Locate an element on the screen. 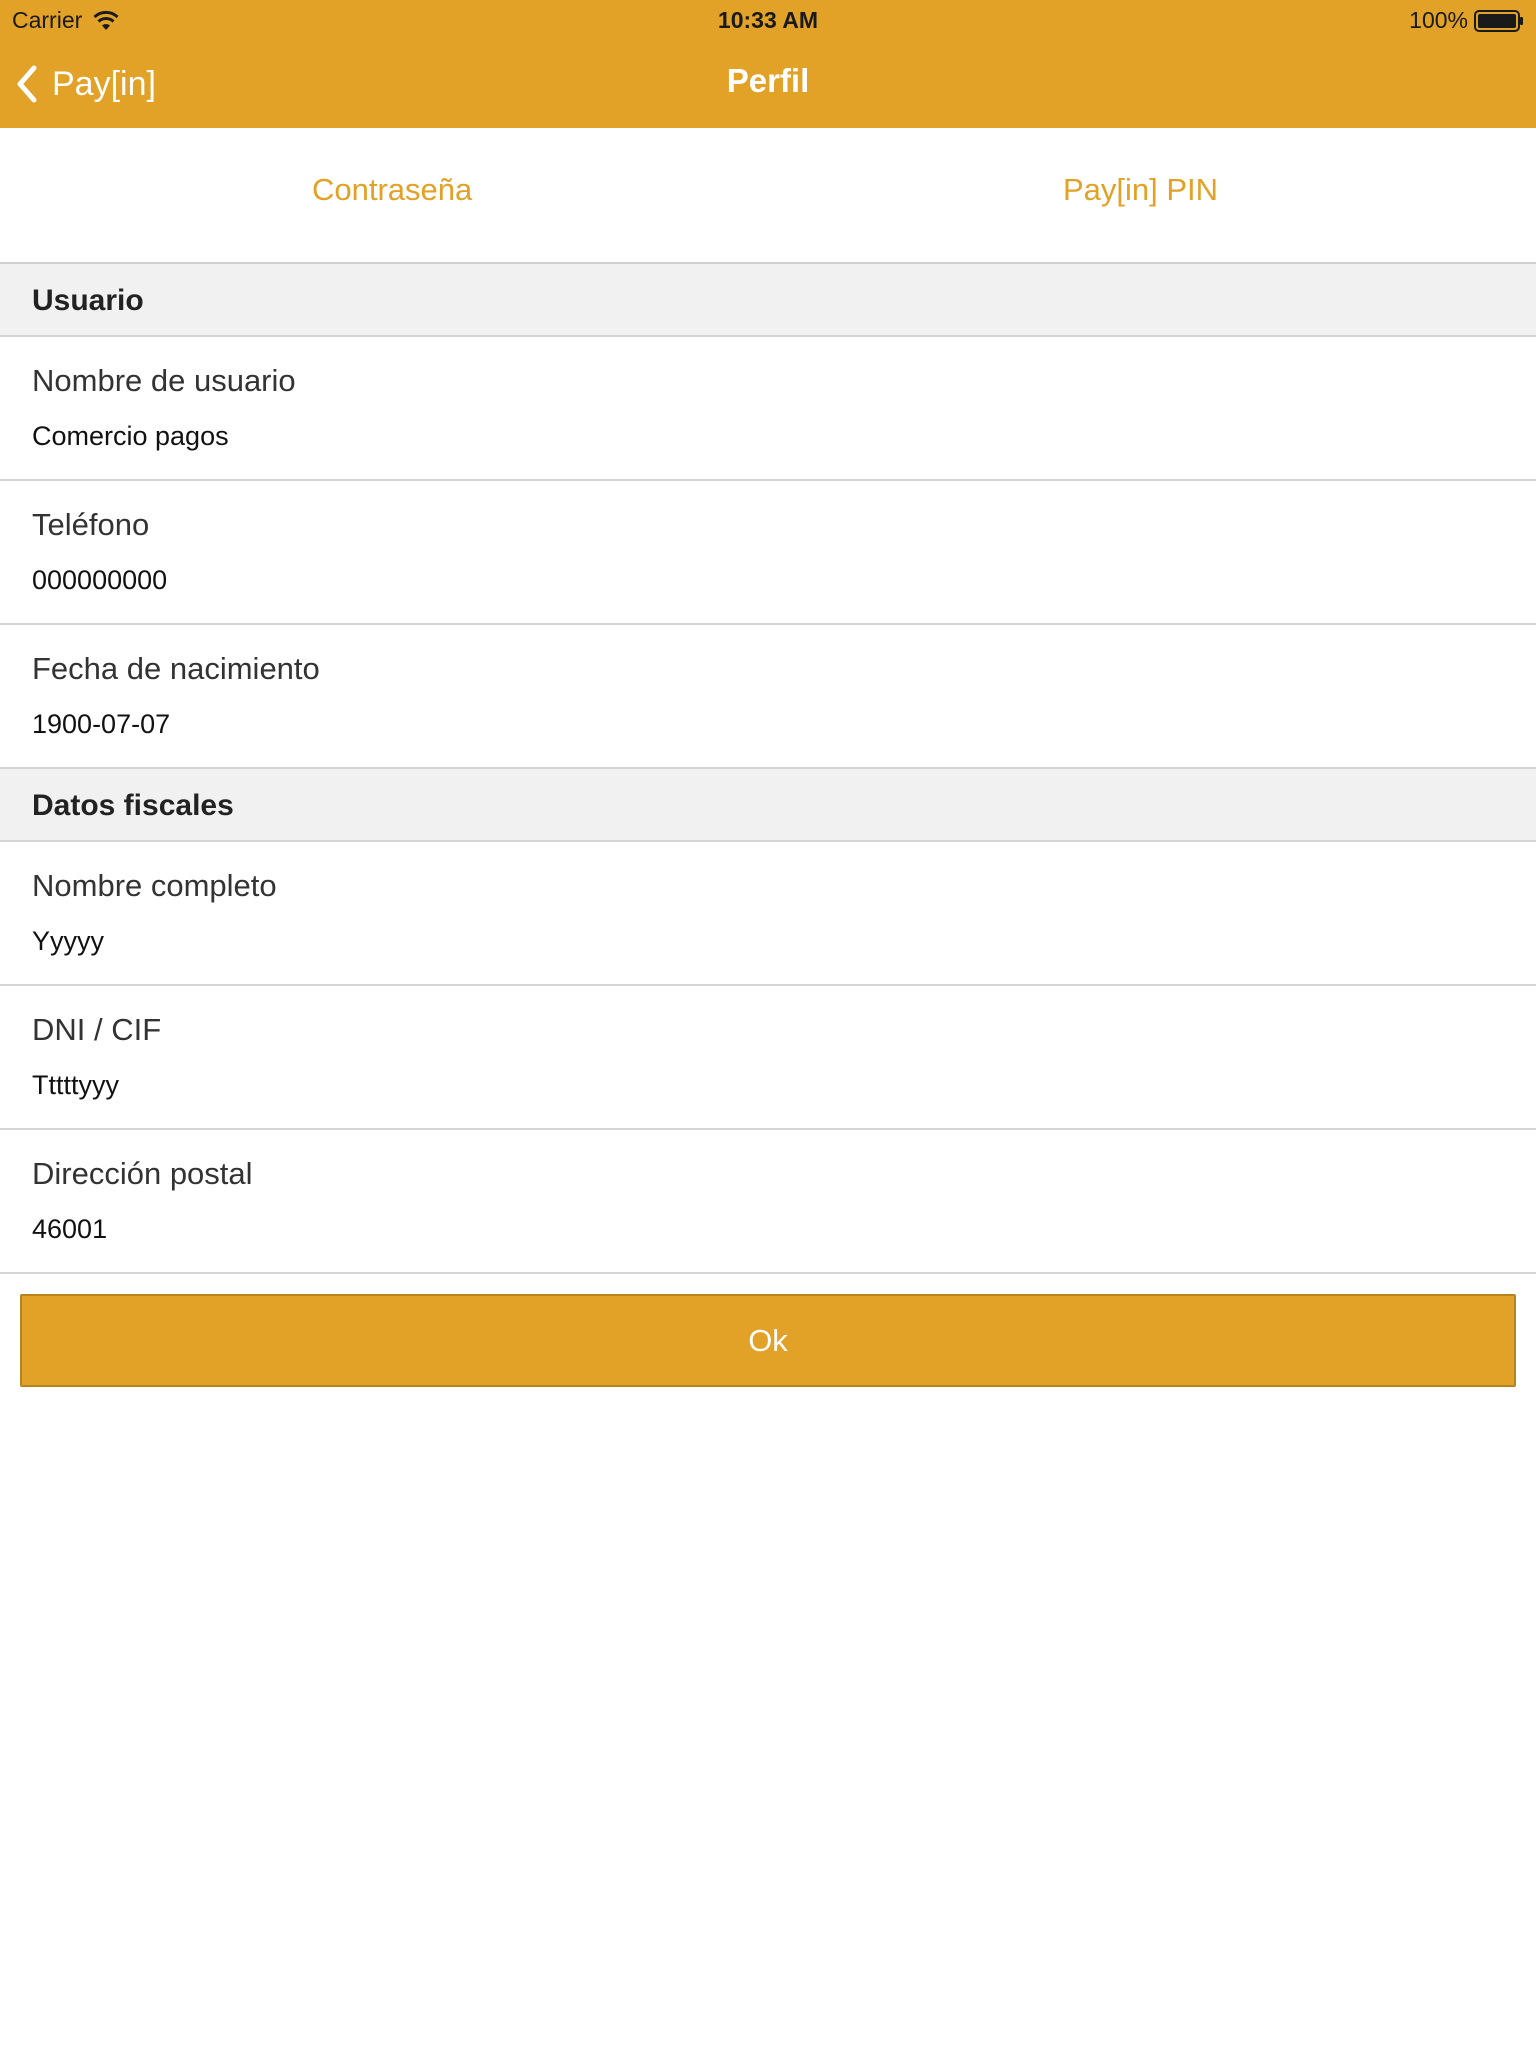  section-title-user: Usuario is located at coordinates (88, 300).